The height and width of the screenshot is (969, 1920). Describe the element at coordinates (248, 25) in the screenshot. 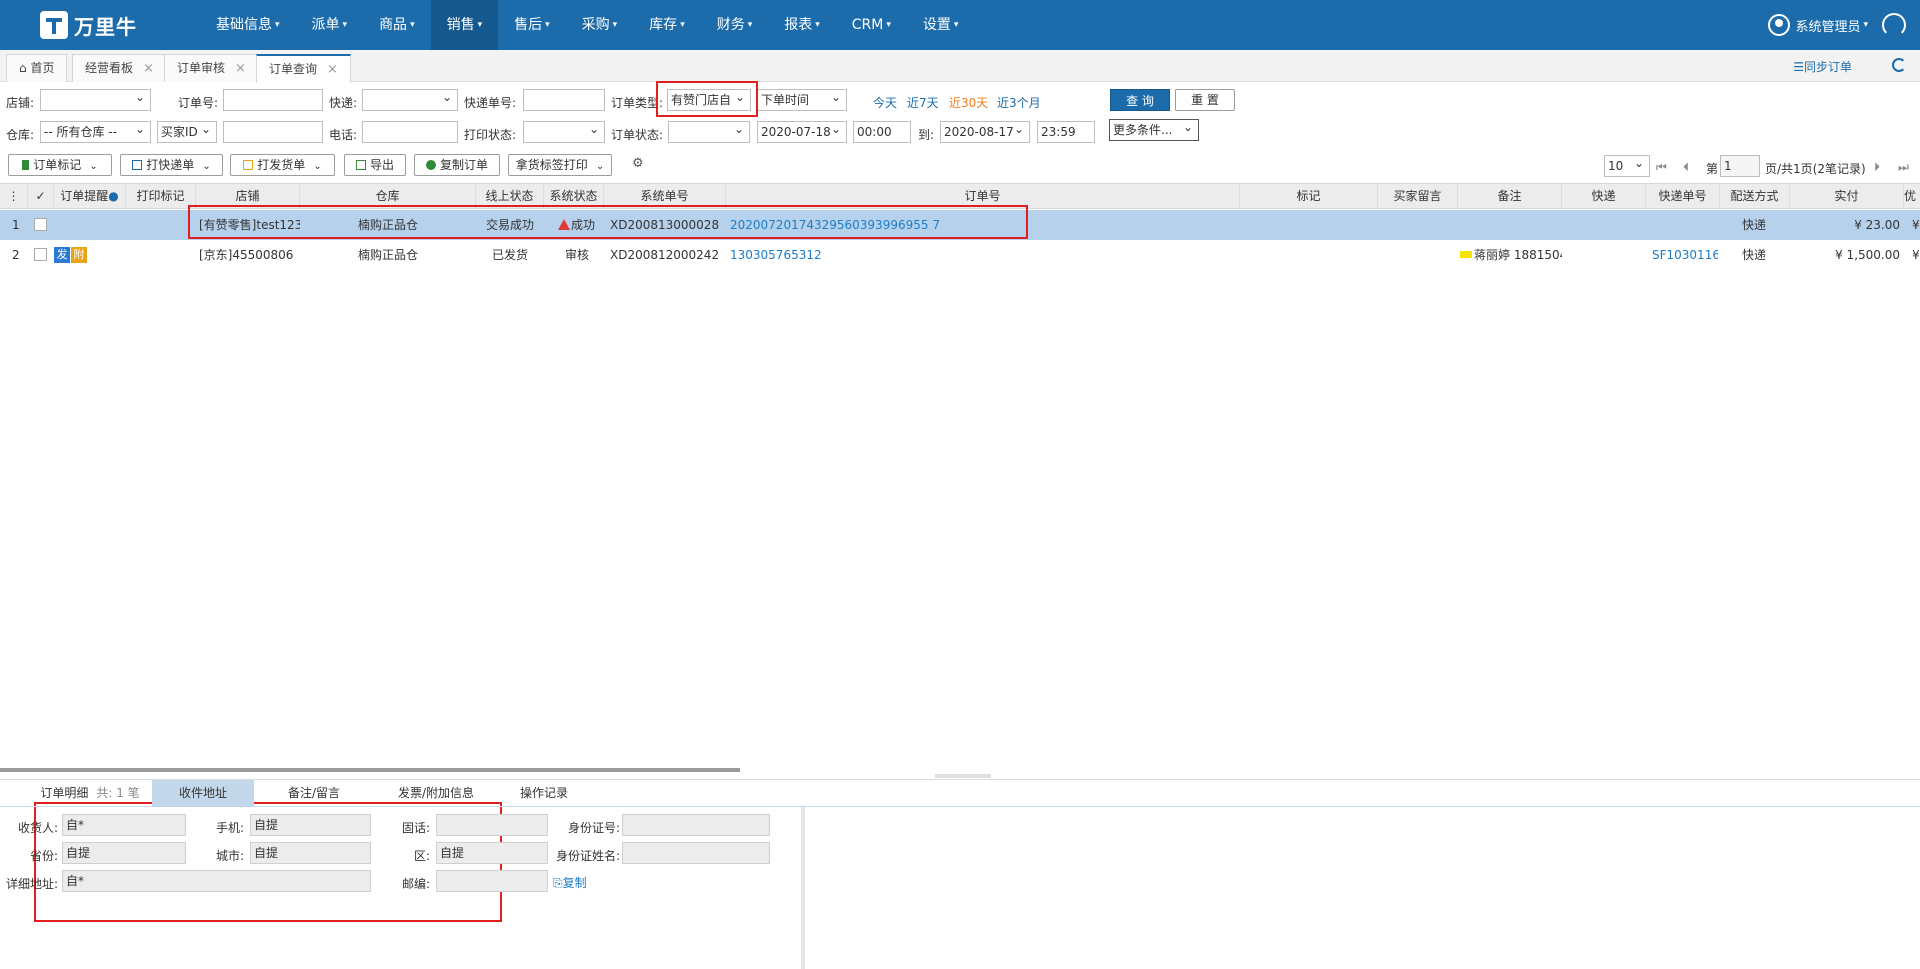

I see `nav-basic-info: 基础信息 ▾` at that location.